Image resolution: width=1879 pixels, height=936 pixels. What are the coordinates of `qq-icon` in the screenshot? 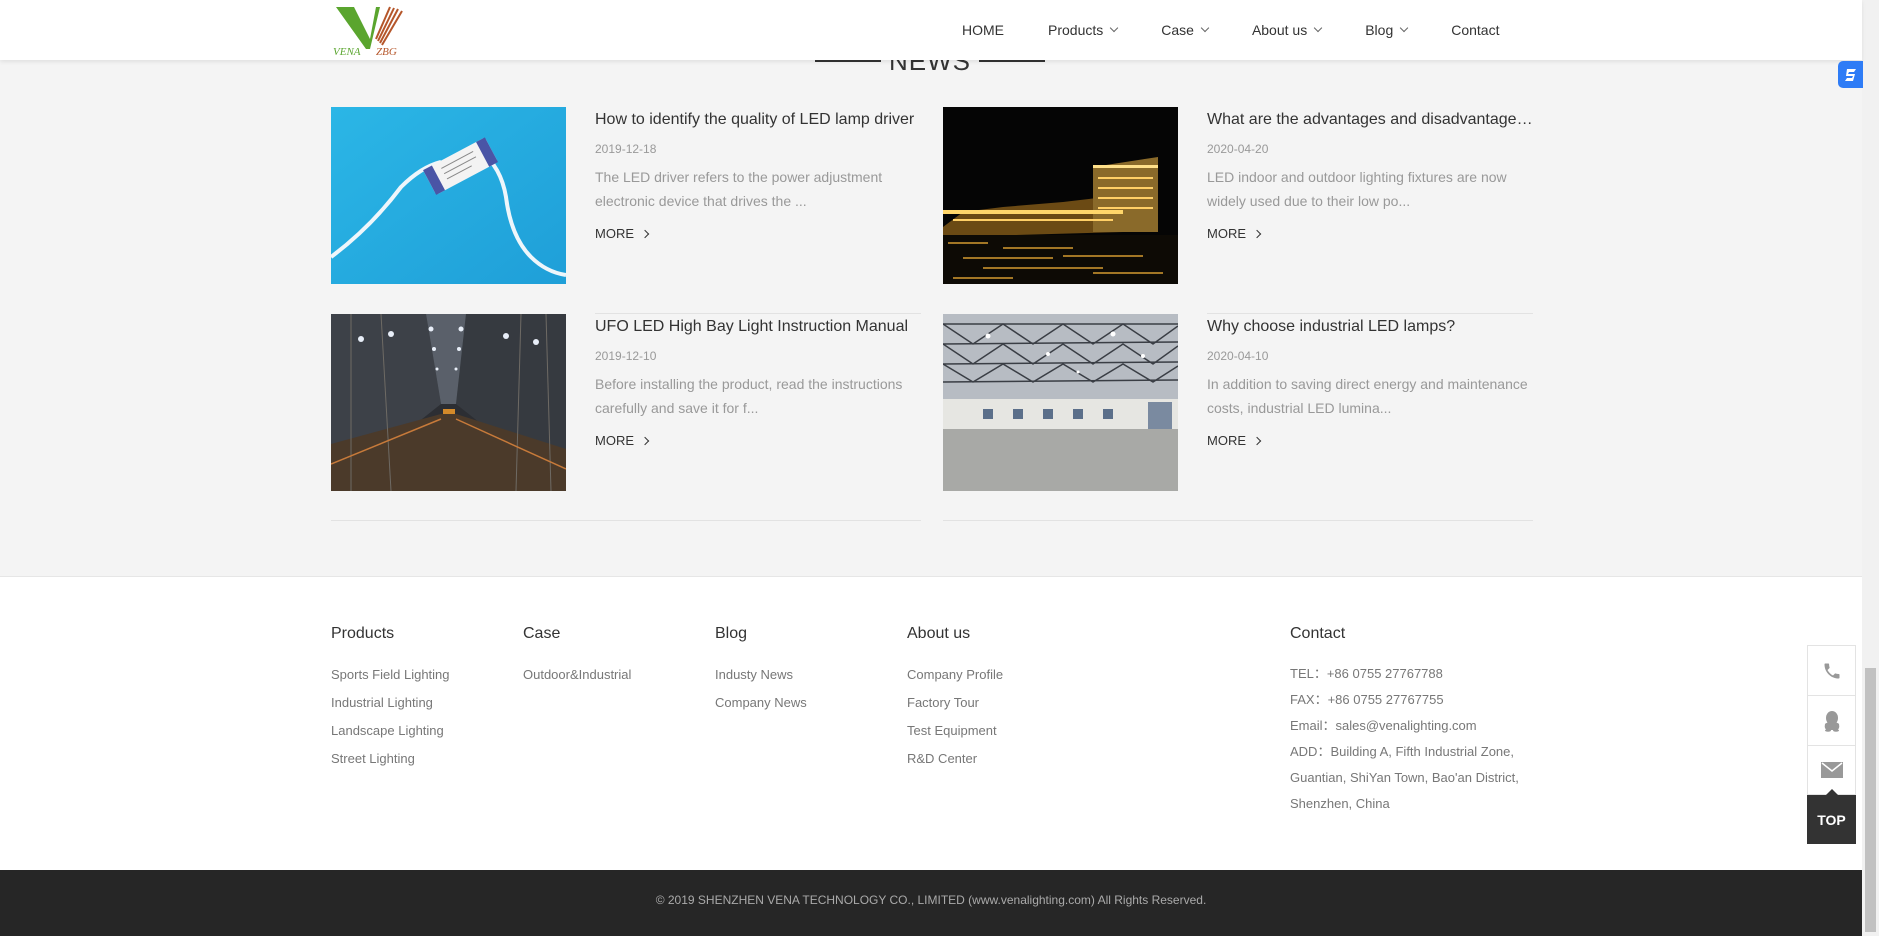 It's located at (1831, 721).